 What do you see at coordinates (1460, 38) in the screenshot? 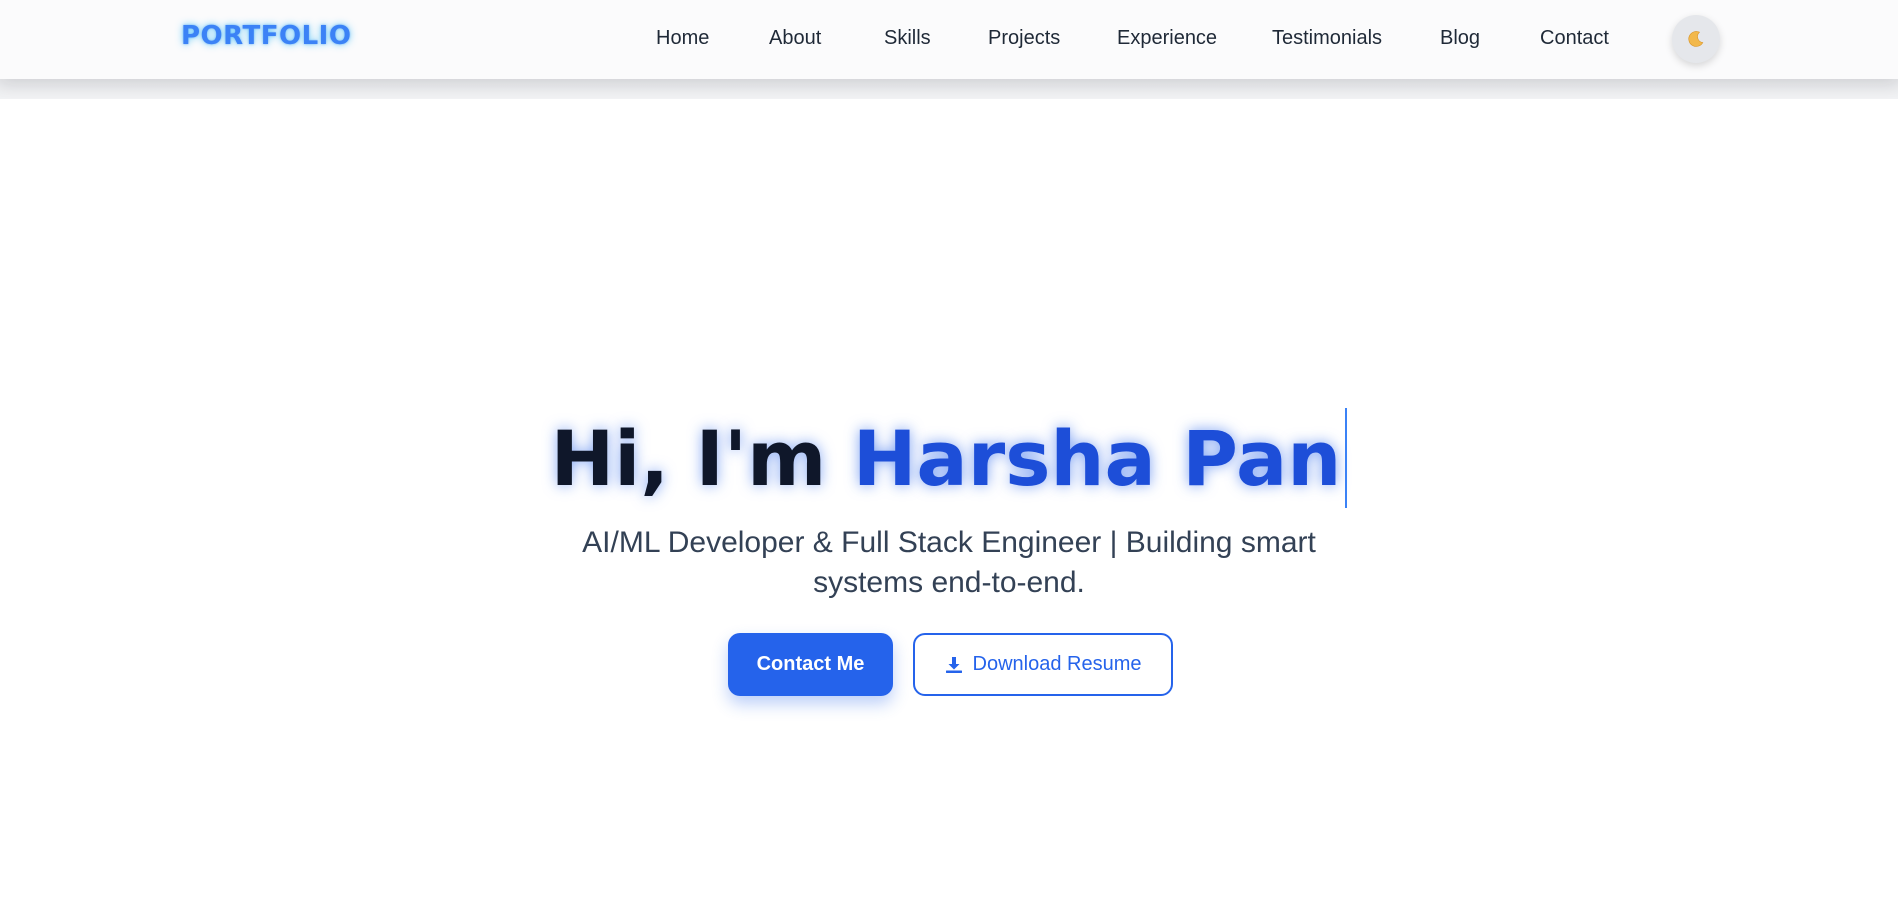
I see `nav-link-blog: Blog` at bounding box center [1460, 38].